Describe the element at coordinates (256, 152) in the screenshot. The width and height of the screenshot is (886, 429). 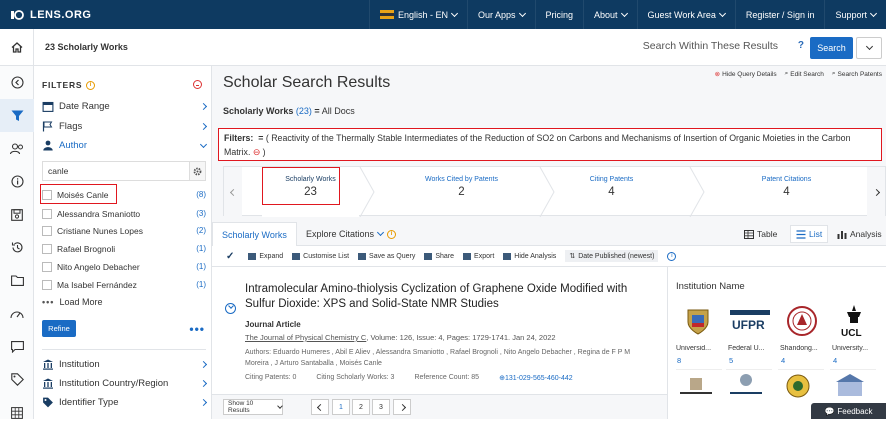
I see `remove-filter-icon: ⊖` at that location.